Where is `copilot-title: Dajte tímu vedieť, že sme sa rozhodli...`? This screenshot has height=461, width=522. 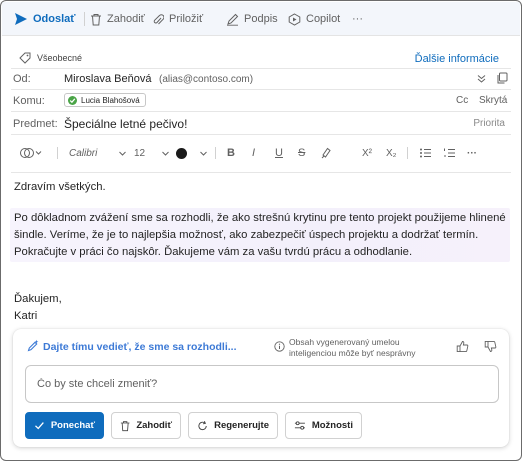
copilot-title: Dajte tímu vedieť, že sme sa rozhodli... is located at coordinates (140, 347).